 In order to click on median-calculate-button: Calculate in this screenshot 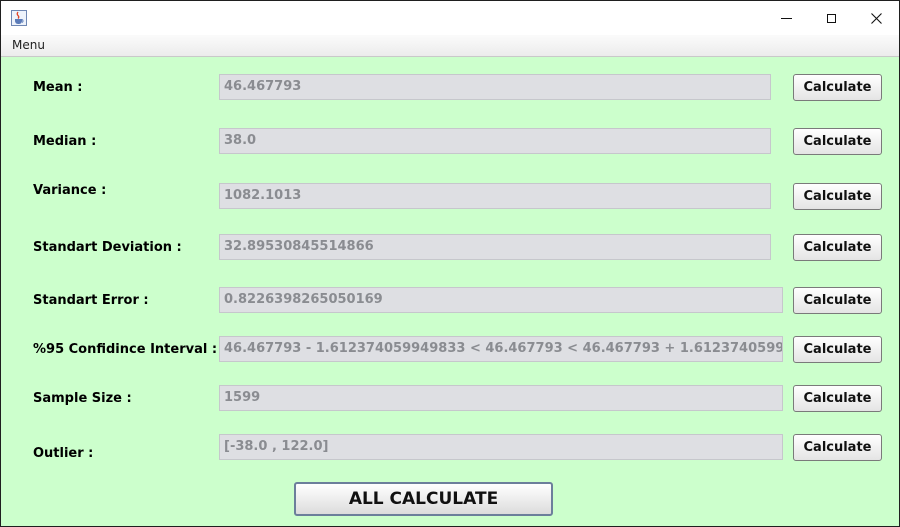, I will do `click(837, 141)`.